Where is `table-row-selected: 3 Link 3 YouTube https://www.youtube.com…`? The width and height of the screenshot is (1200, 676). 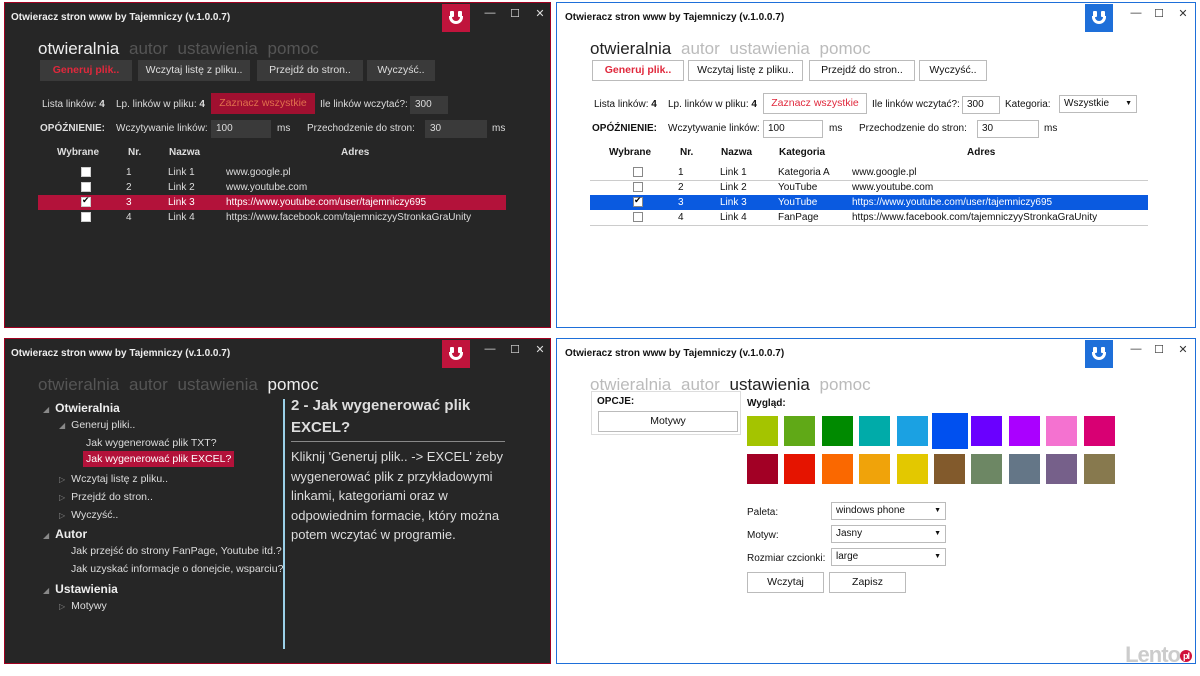 table-row-selected: 3 Link 3 YouTube https://www.youtube.com… is located at coordinates (869, 202).